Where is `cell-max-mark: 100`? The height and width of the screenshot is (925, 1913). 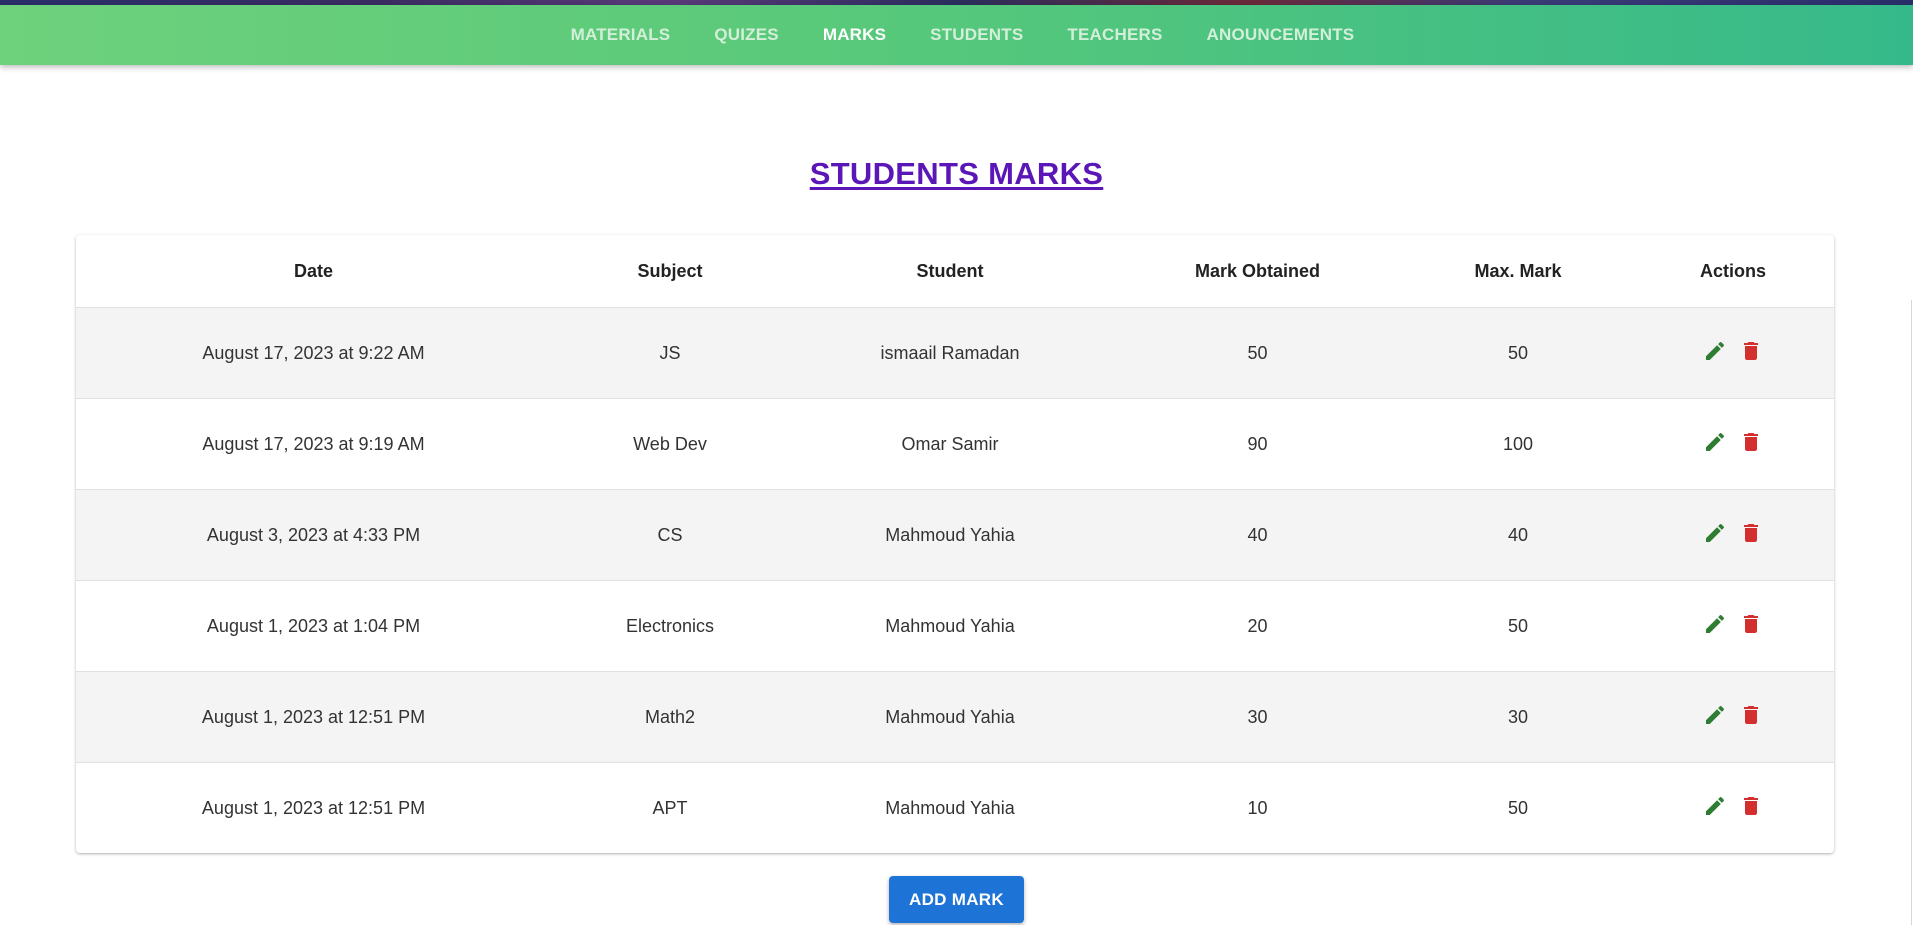
cell-max-mark: 100 is located at coordinates (1518, 444).